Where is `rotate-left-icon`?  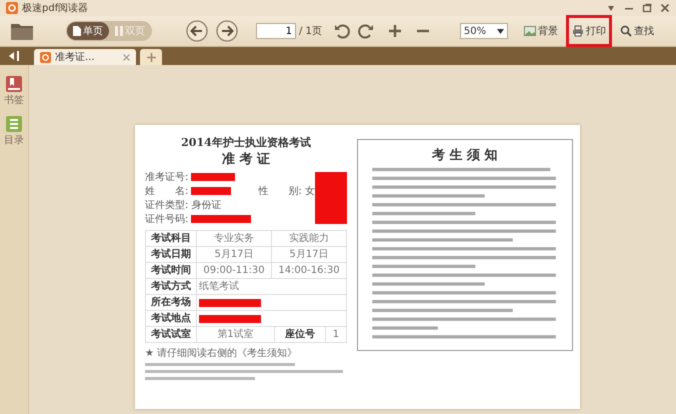 rotate-left-icon is located at coordinates (342, 31).